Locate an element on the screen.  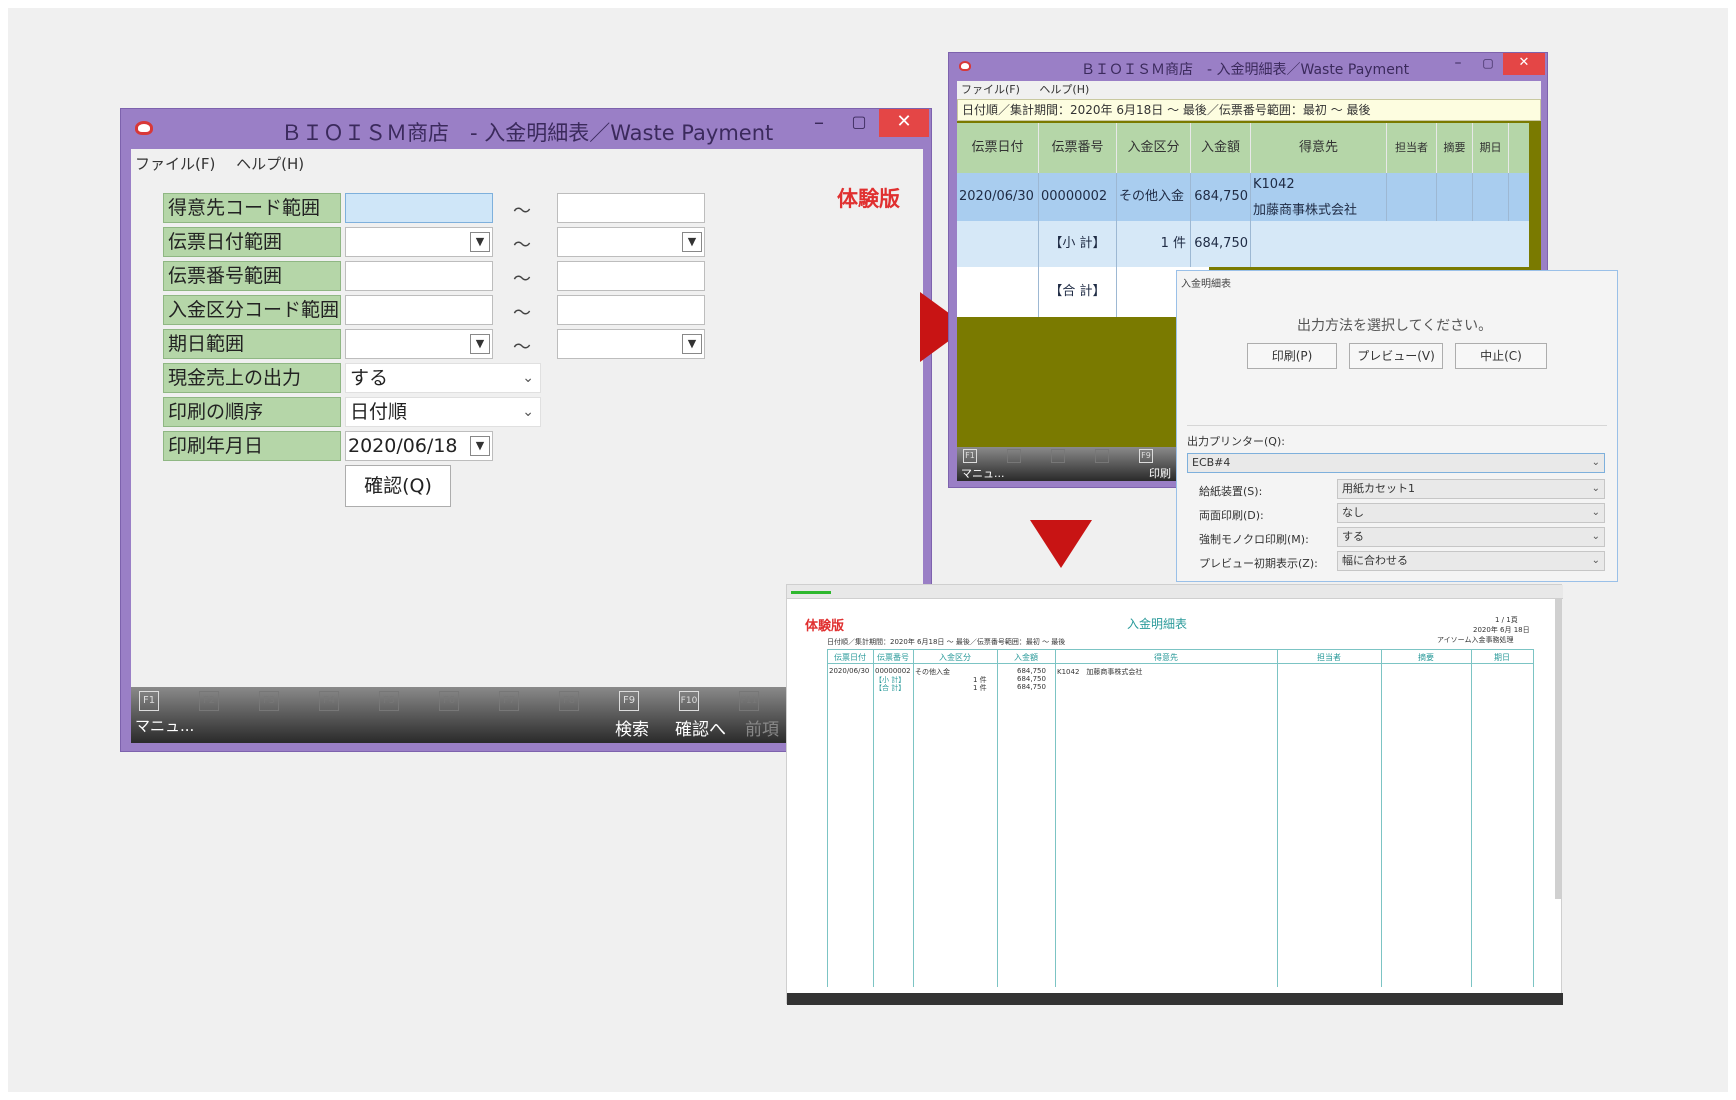
table-row: 【合 計】 is located at coordinates (1083, 292).